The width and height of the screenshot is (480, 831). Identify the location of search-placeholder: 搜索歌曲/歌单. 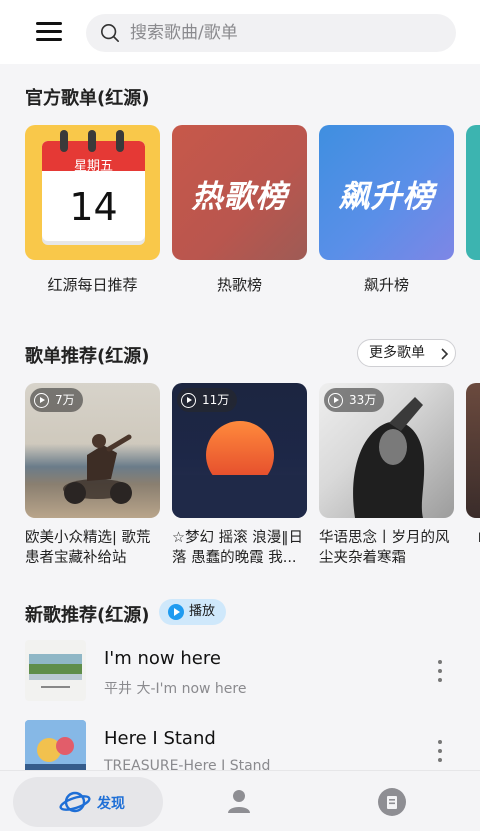
(184, 33).